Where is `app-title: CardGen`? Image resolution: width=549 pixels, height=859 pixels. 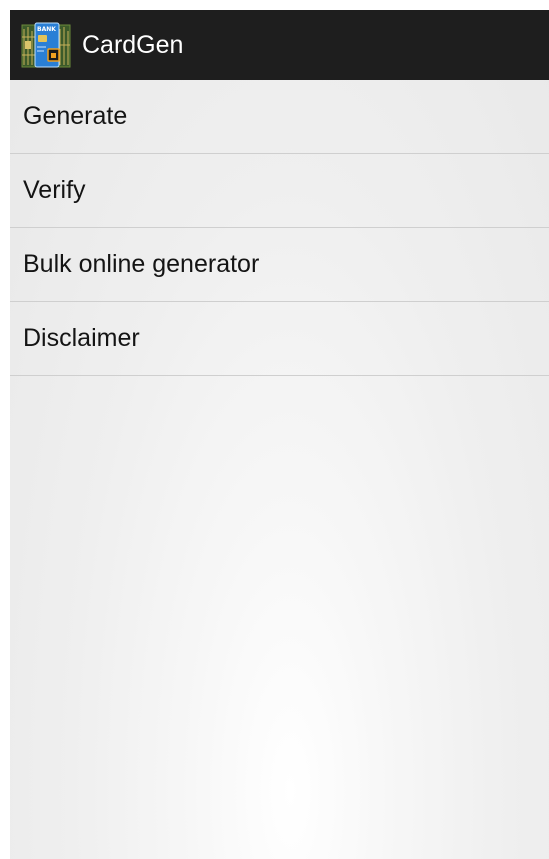
app-title: CardGen is located at coordinates (133, 44).